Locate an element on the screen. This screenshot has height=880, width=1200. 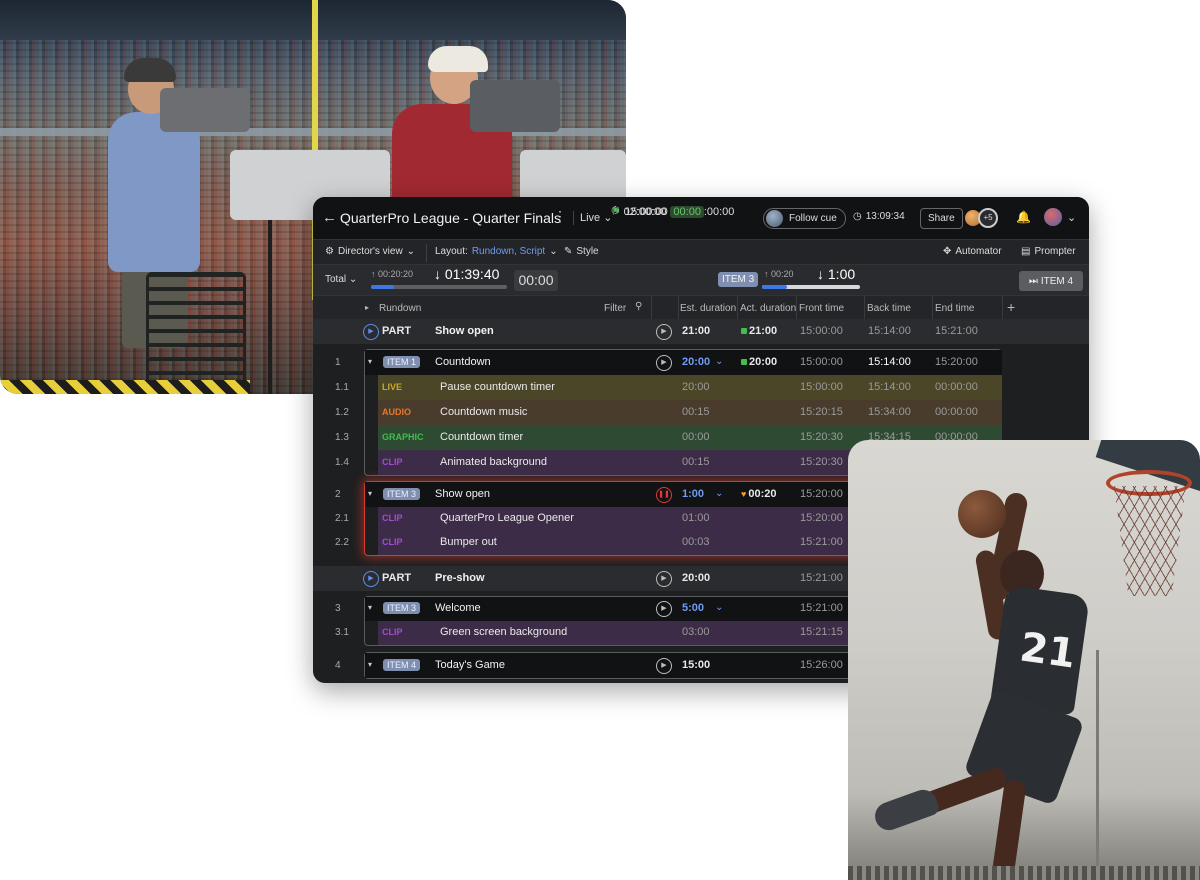
camera-right is located at coordinates (515, 106).